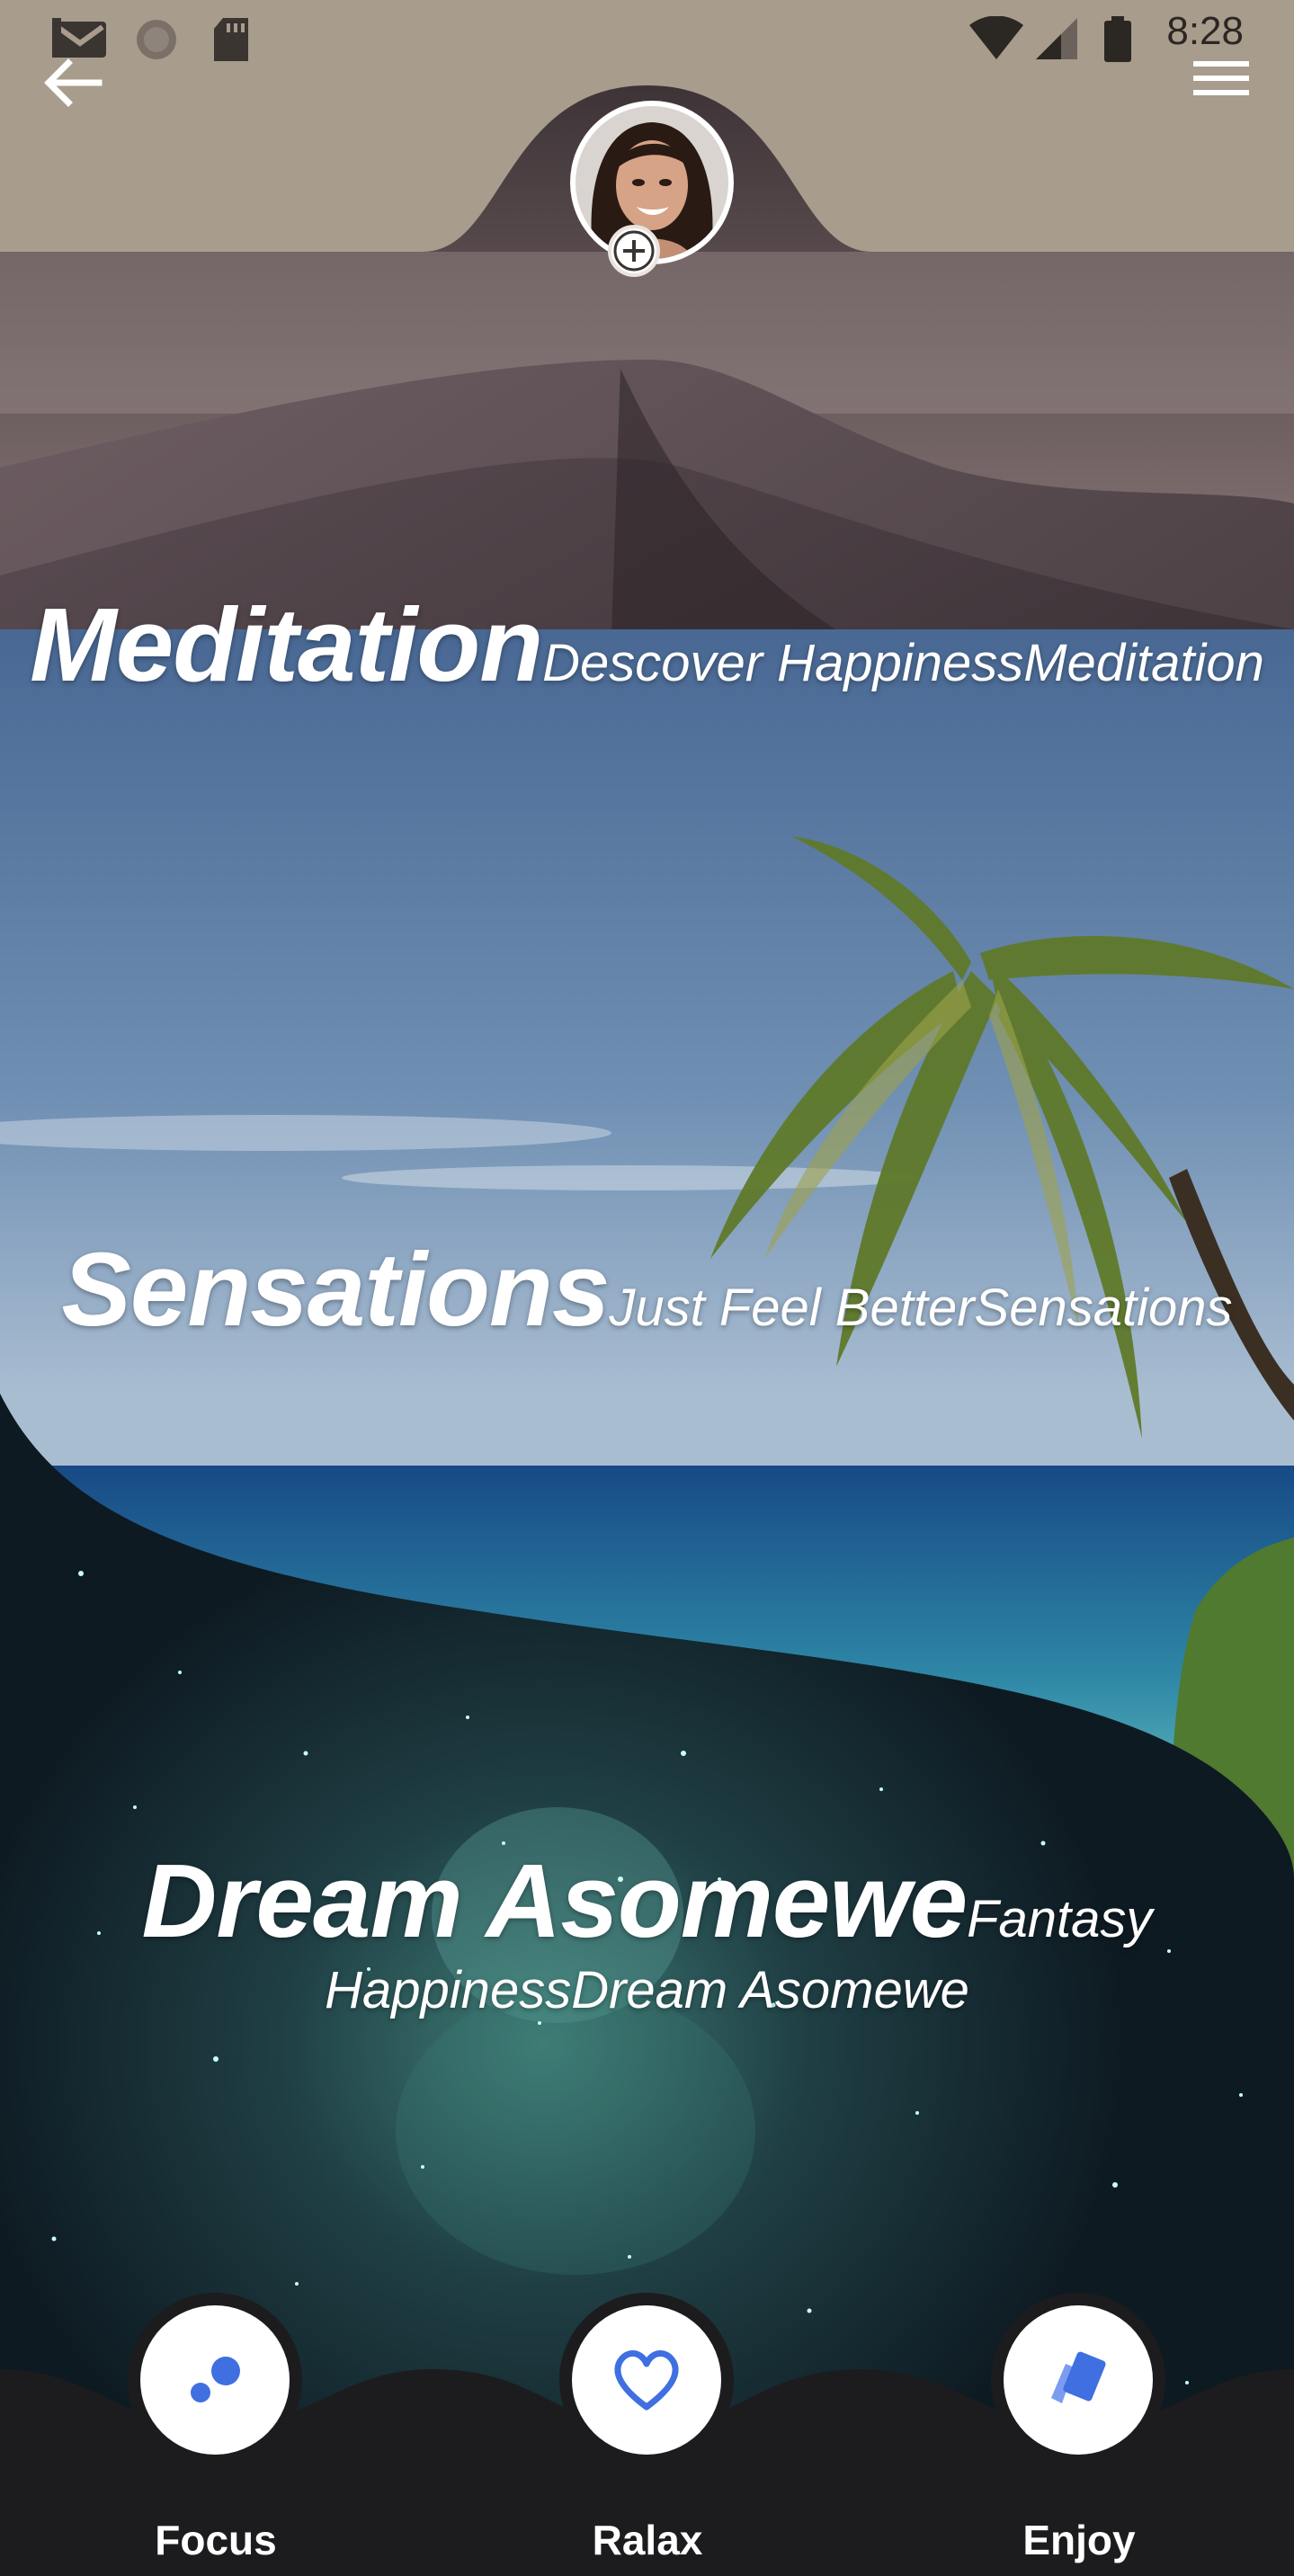 This screenshot has height=2576, width=1294. What do you see at coordinates (1078, 2377) in the screenshot?
I see `cards-icon` at bounding box center [1078, 2377].